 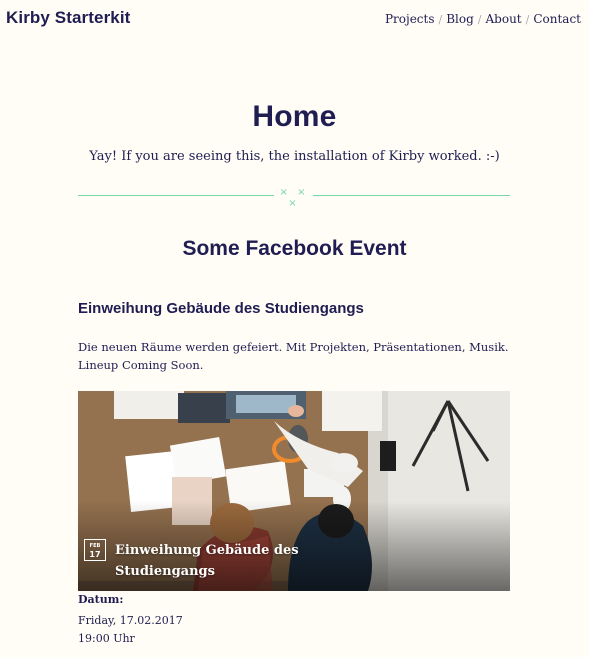 I want to click on event-date: Friday, 17.02.2017, so click(x=130, y=620).